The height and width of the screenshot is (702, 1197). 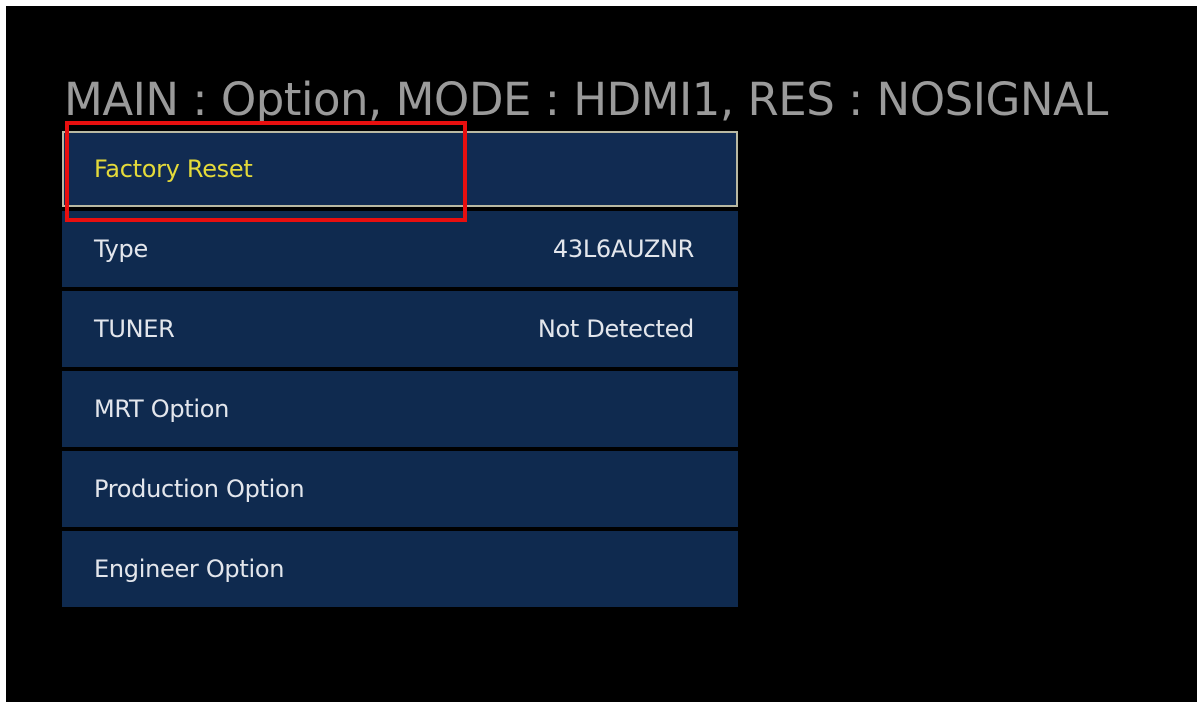 I want to click on menu-item-factory-reset: Factory Reset, so click(x=400, y=169).